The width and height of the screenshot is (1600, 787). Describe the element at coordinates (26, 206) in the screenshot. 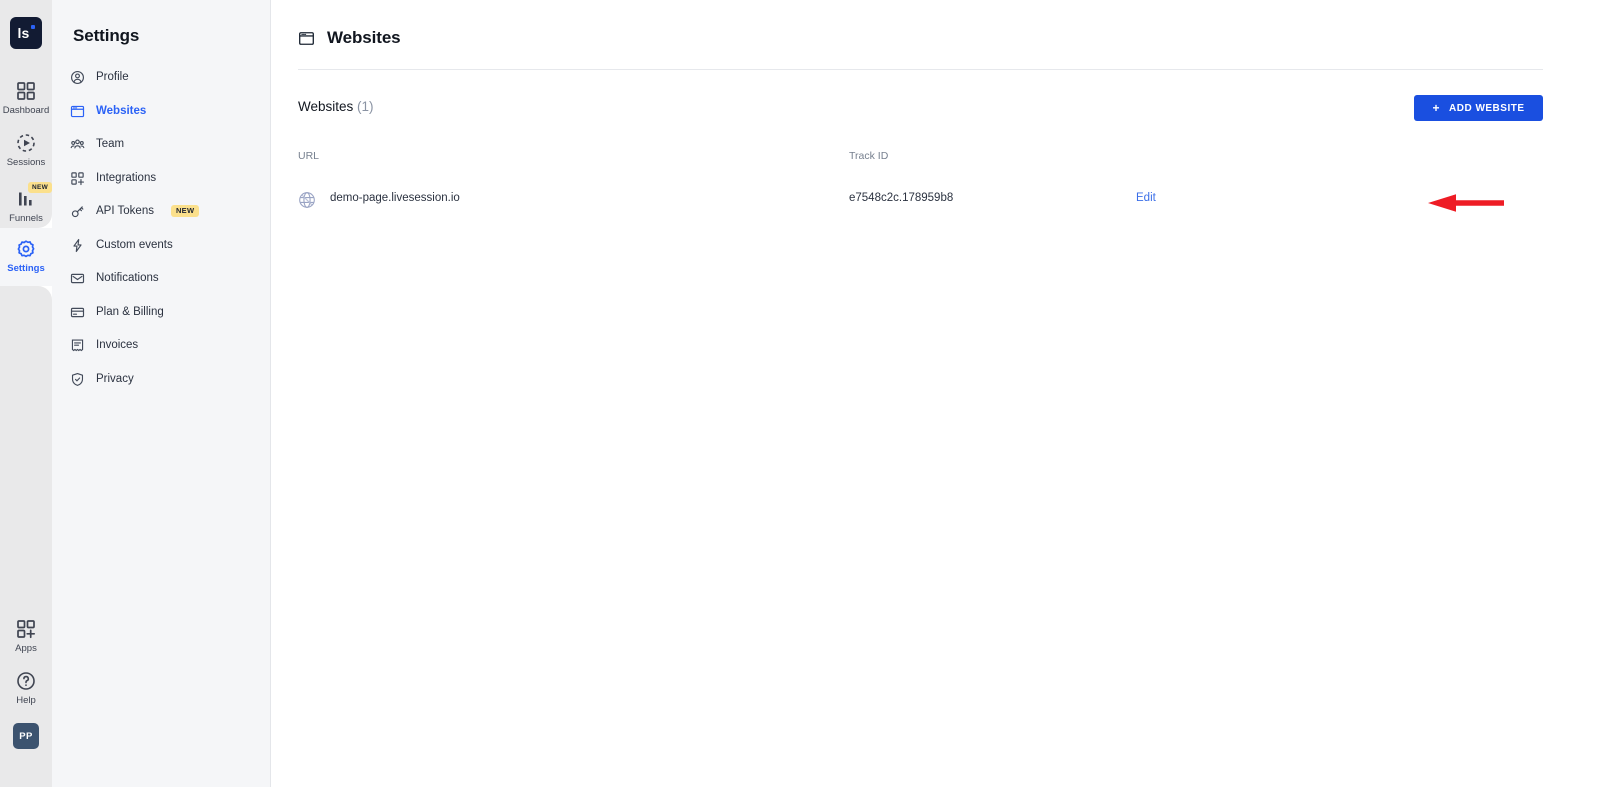

I see `rail-item-funnels: Funnels` at that location.